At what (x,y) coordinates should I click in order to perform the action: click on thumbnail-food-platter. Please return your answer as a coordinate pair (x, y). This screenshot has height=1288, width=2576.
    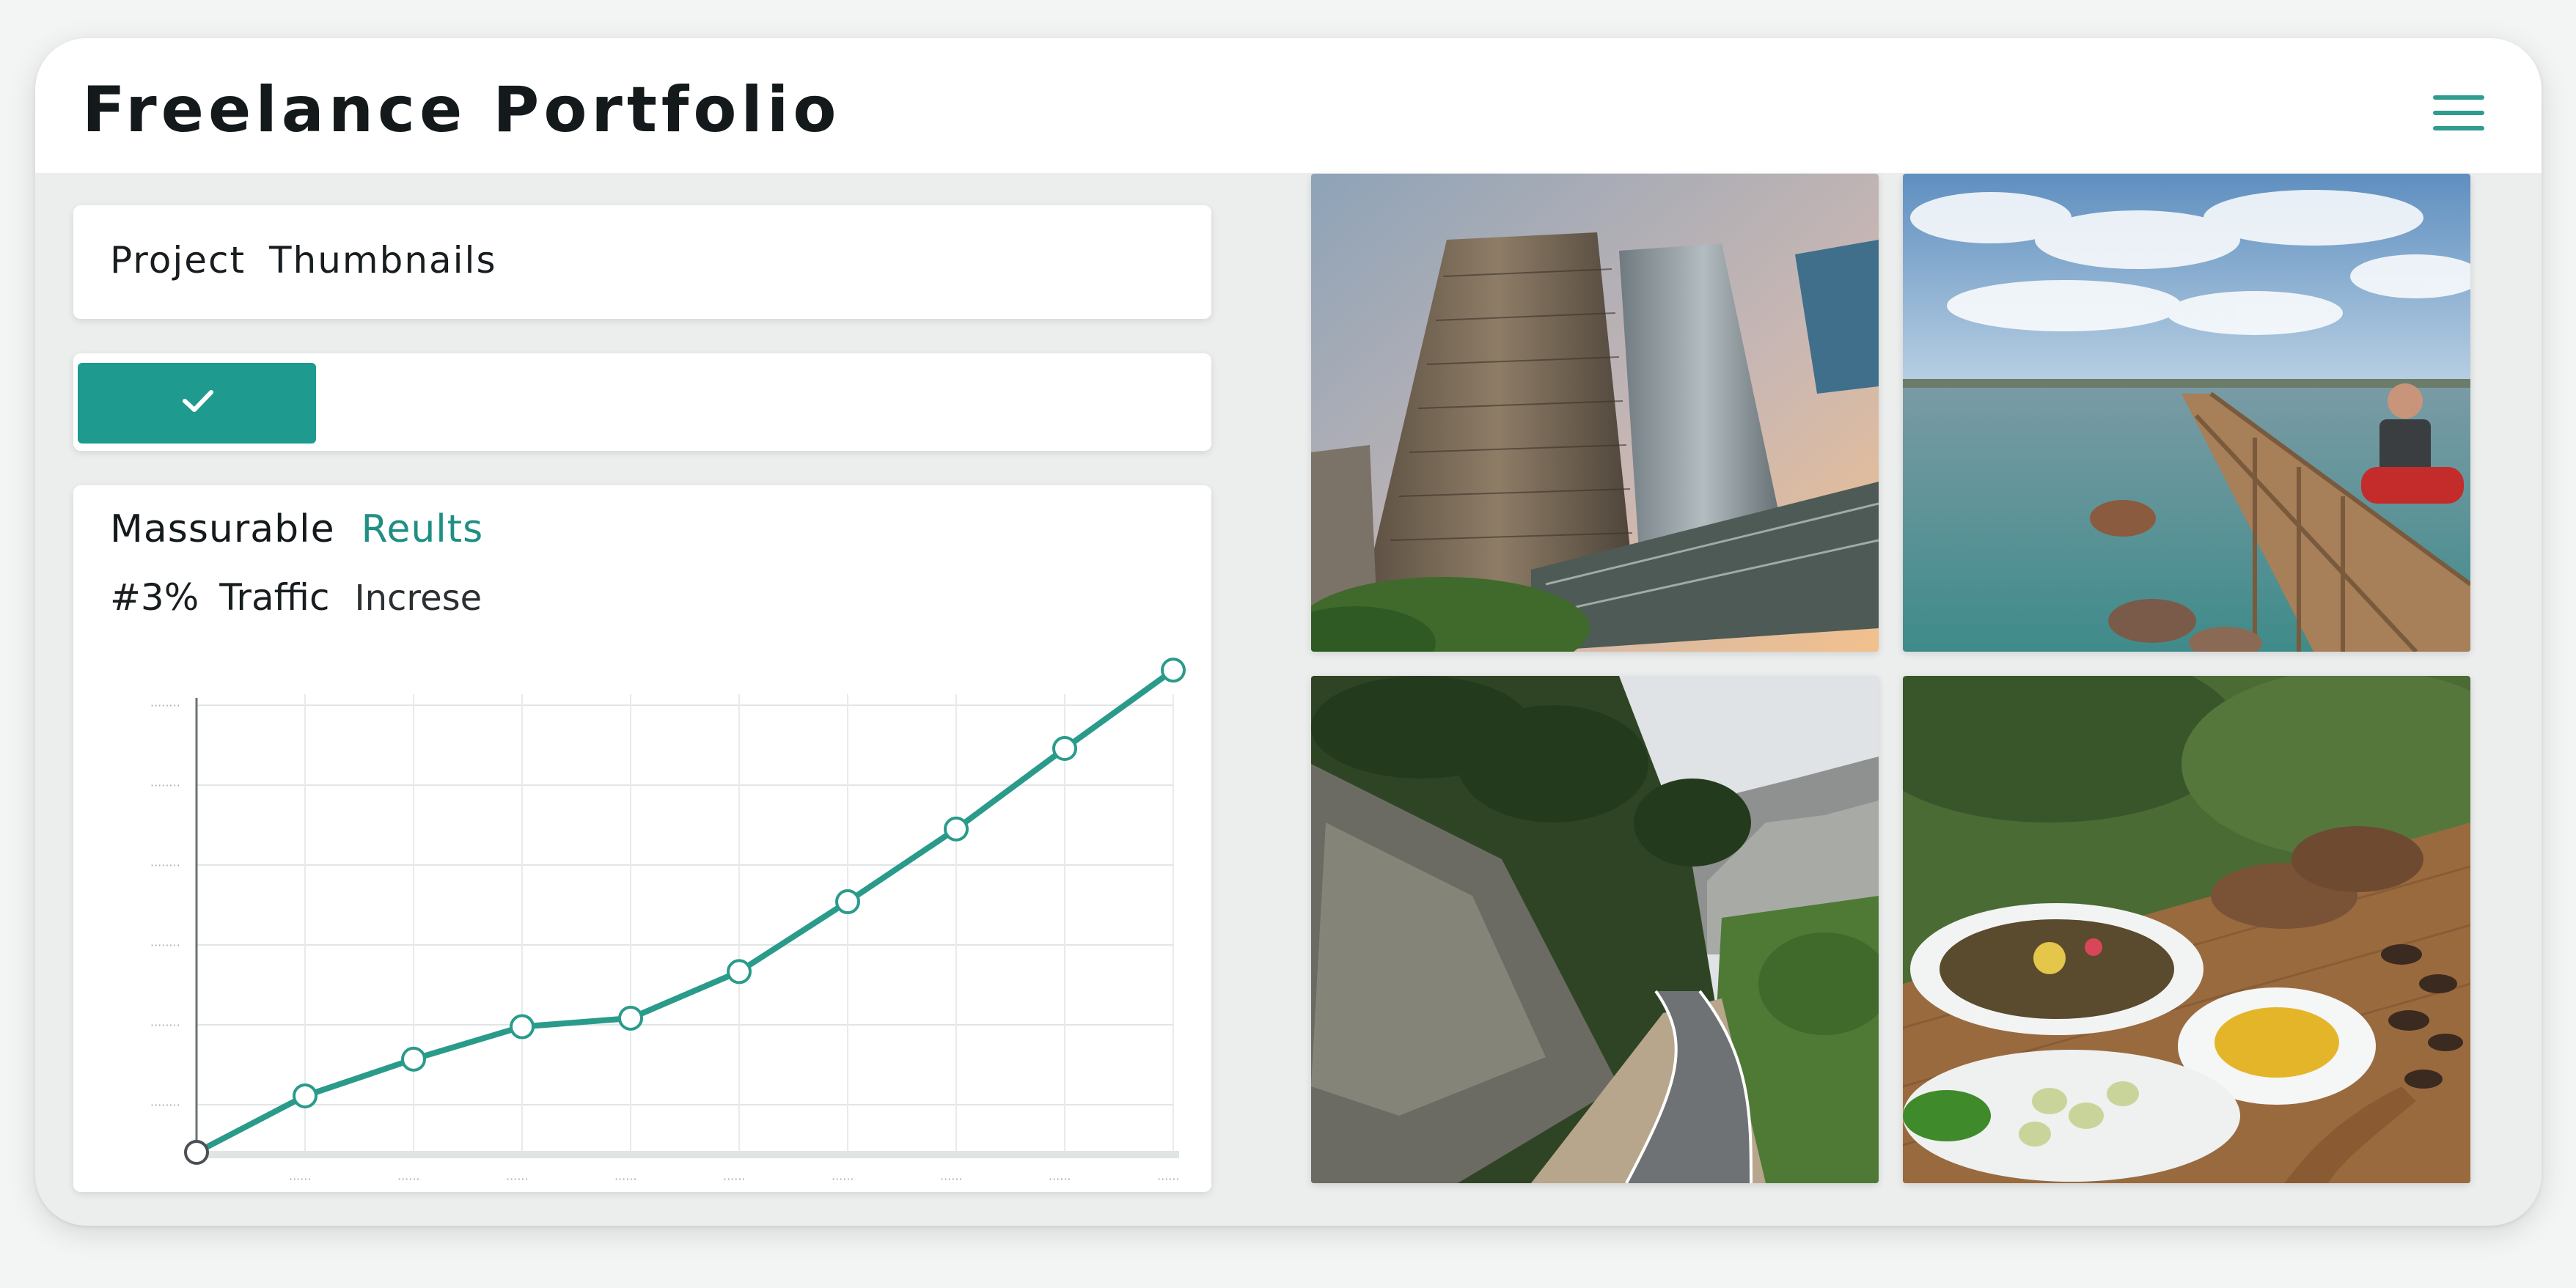
    Looking at the image, I should click on (2187, 929).